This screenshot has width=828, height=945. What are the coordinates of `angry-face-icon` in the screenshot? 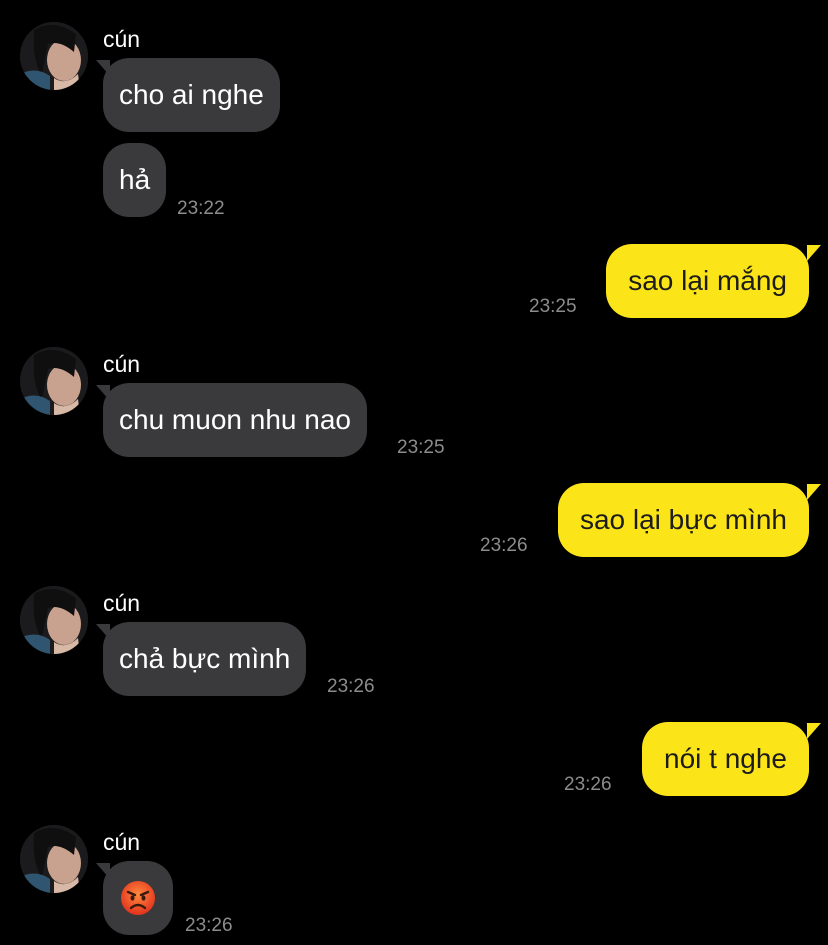 It's located at (138, 898).